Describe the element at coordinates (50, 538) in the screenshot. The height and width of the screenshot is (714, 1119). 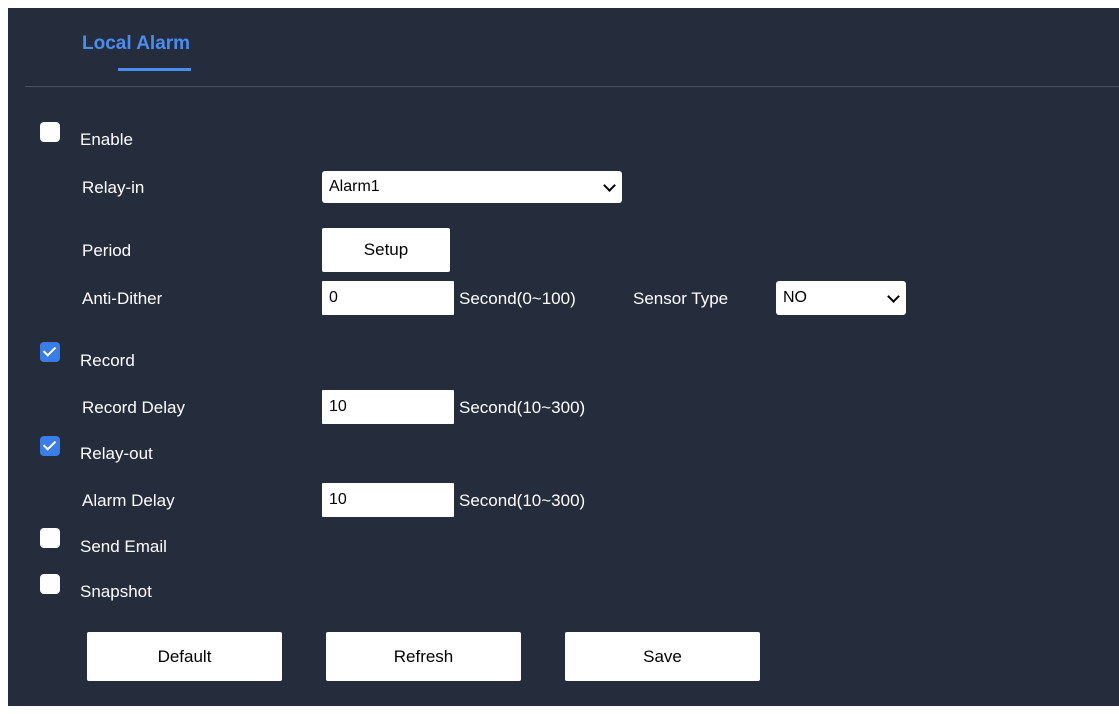
I see `send-email-checkbox` at that location.